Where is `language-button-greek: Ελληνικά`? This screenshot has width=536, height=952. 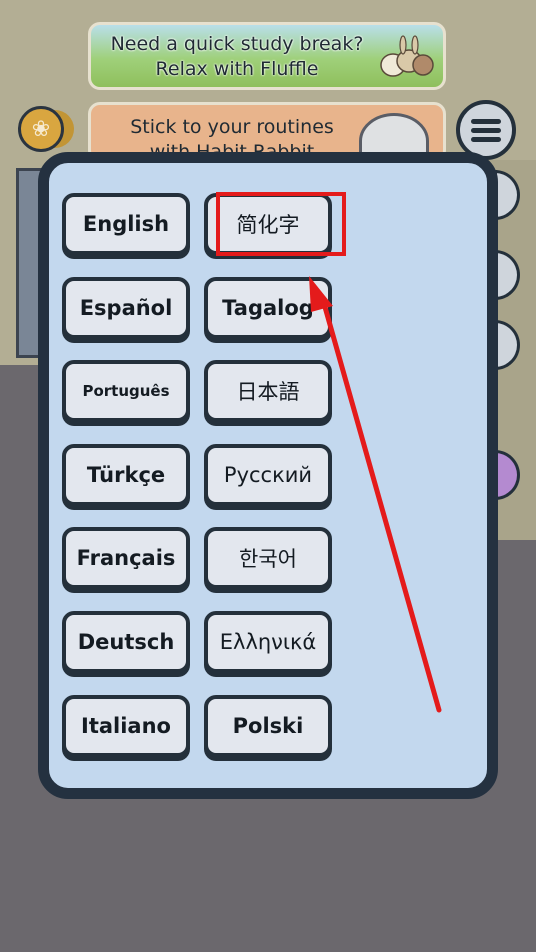
language-button-greek: Ελληνικά is located at coordinates (268, 642).